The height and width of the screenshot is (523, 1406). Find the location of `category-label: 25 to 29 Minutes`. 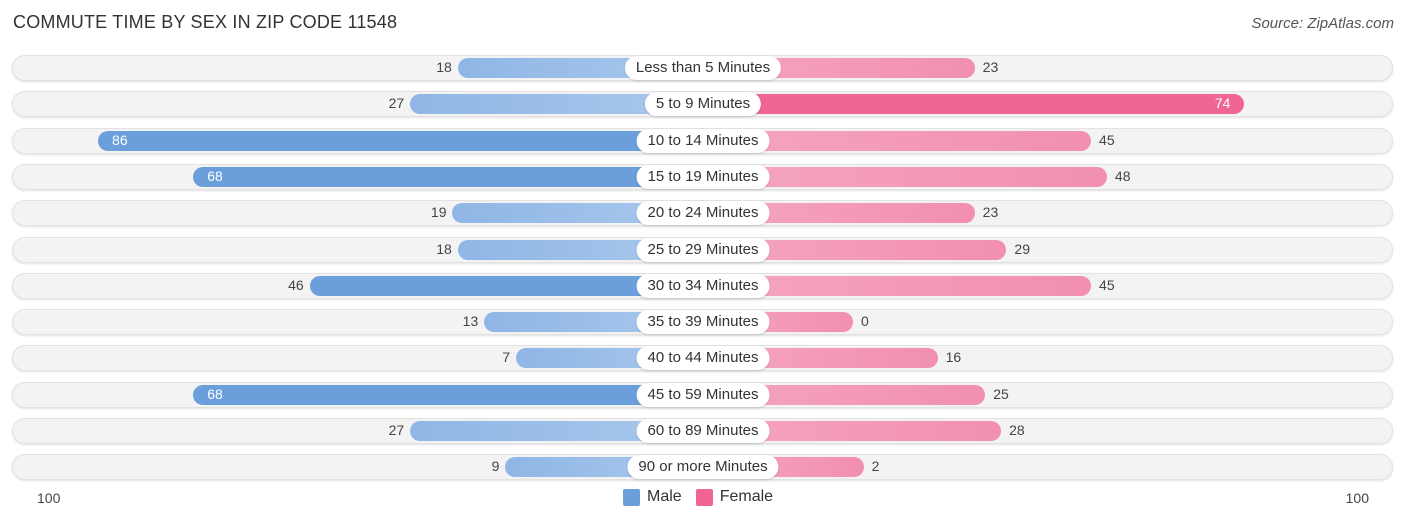

category-label: 25 to 29 Minutes is located at coordinates (703, 249).